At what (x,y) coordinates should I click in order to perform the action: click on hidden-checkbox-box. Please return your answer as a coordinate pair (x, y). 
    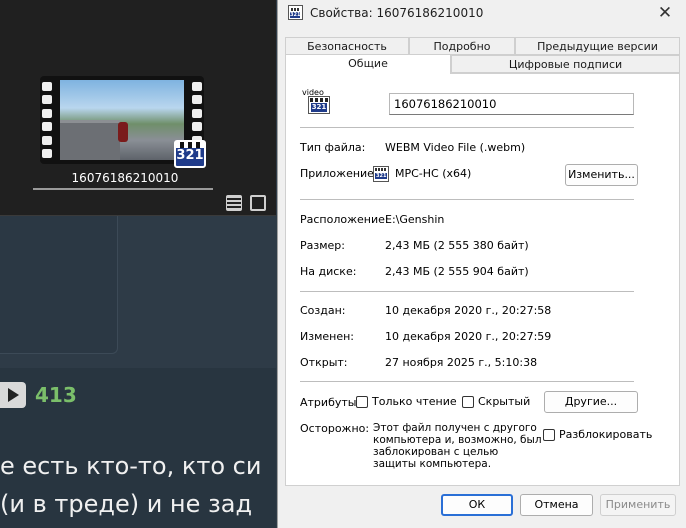
    Looking at the image, I should click on (468, 401).